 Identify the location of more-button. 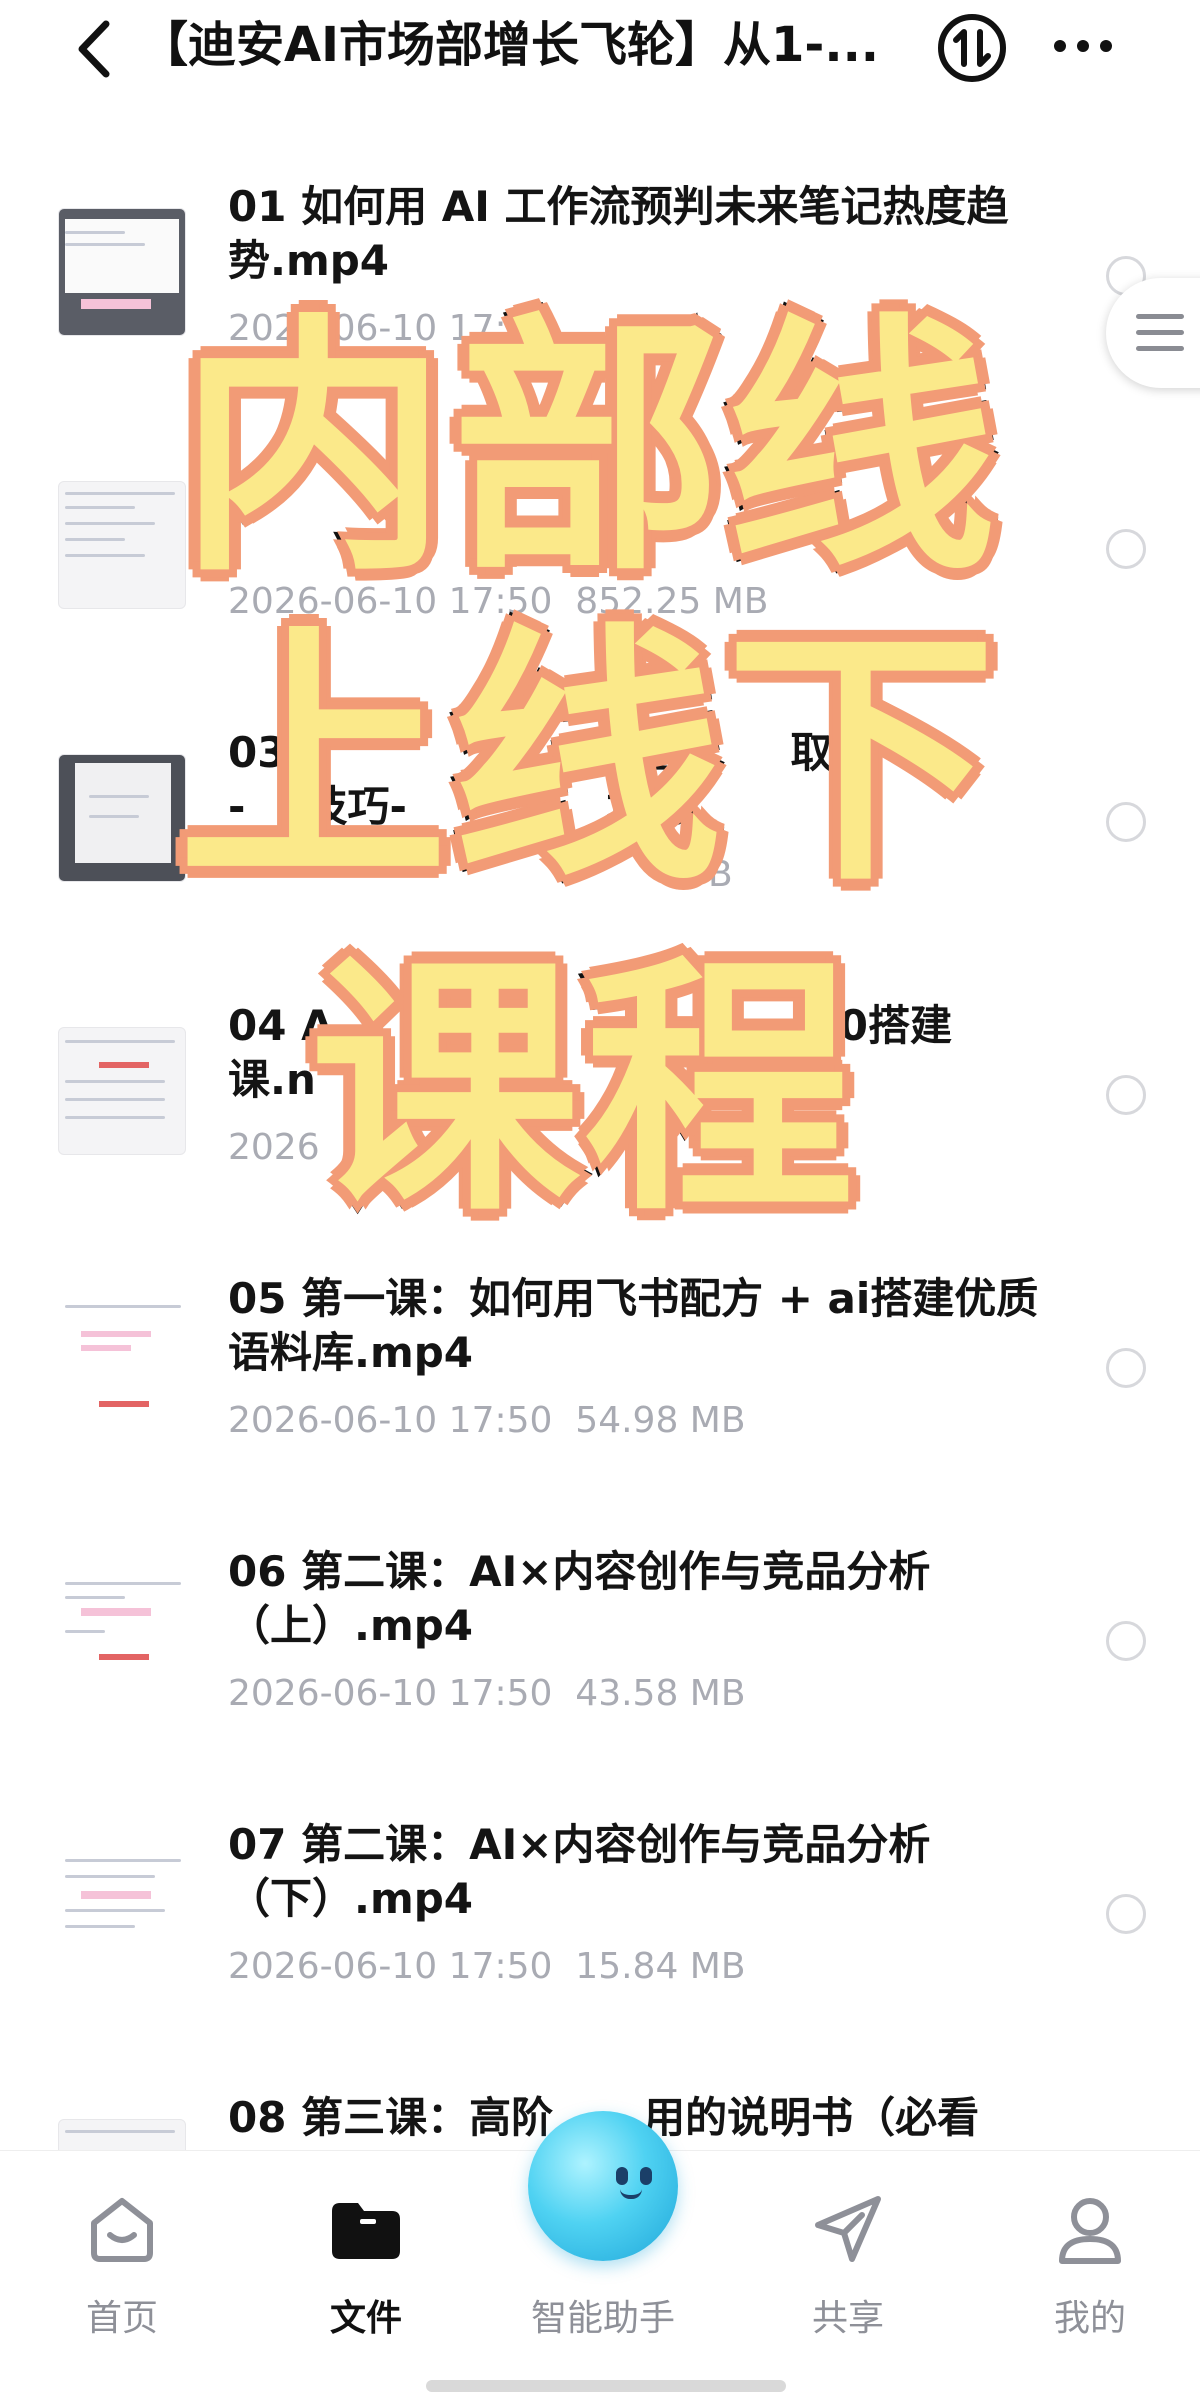
(1083, 46).